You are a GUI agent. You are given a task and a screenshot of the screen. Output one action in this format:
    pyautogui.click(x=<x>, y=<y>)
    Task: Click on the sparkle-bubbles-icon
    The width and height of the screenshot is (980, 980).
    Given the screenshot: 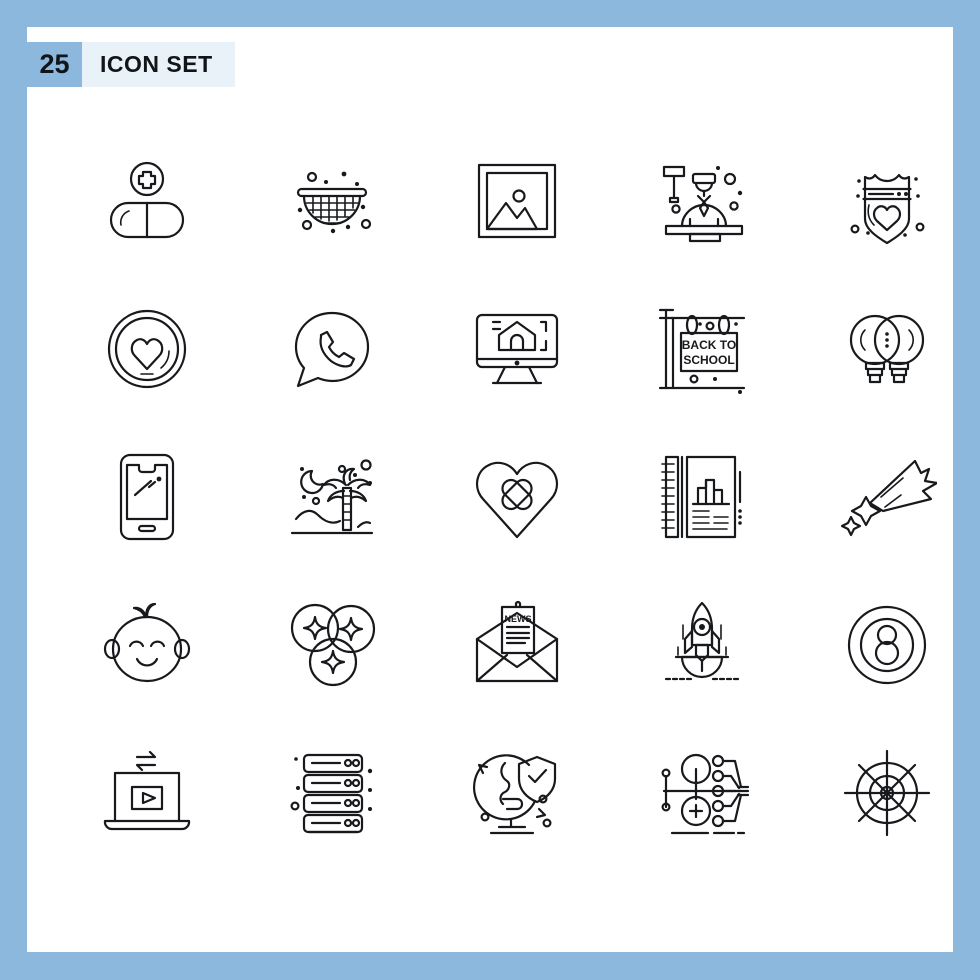 What is the action you would take?
    pyautogui.click(x=332, y=645)
    